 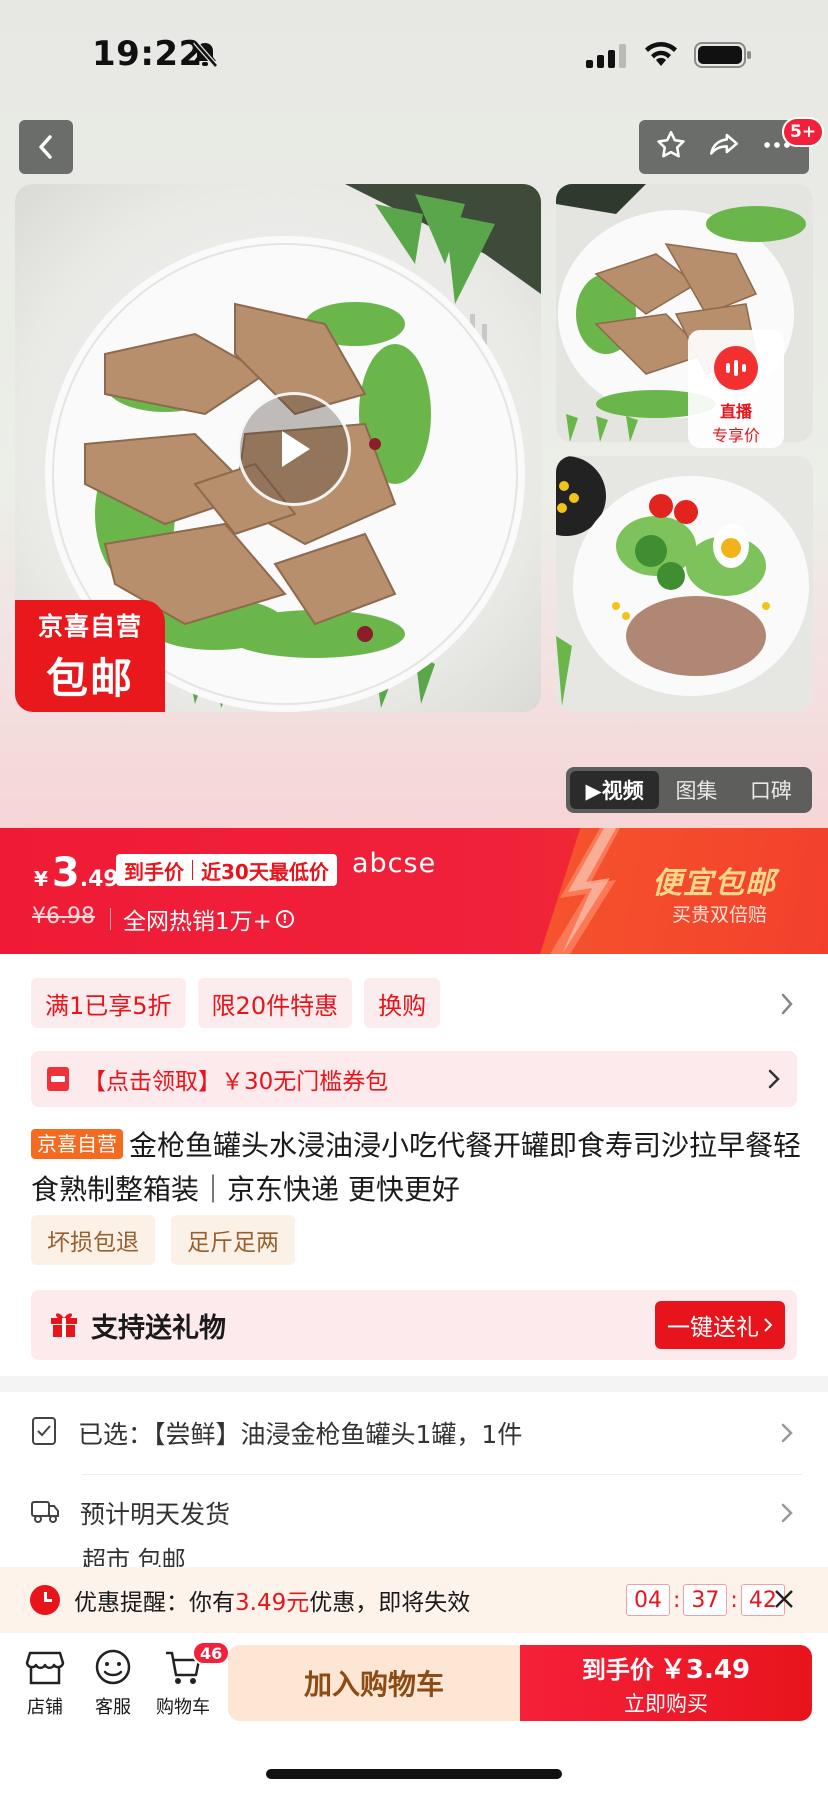 I want to click on customer-service-button: 客服, so click(x=113, y=1684).